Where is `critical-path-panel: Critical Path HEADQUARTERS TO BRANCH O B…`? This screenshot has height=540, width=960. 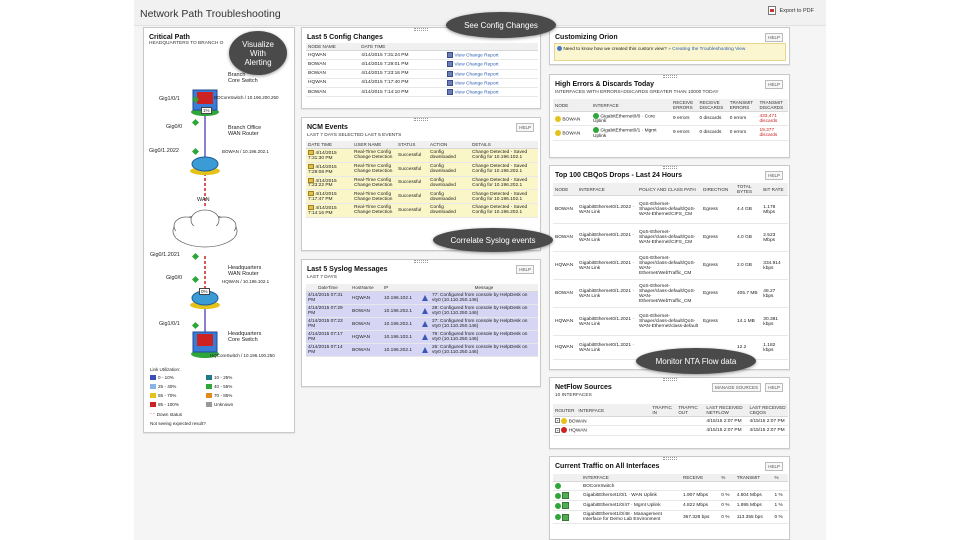 critical-path-panel: Critical Path HEADQUARTERS TO BRANCH O B… is located at coordinates (219, 230).